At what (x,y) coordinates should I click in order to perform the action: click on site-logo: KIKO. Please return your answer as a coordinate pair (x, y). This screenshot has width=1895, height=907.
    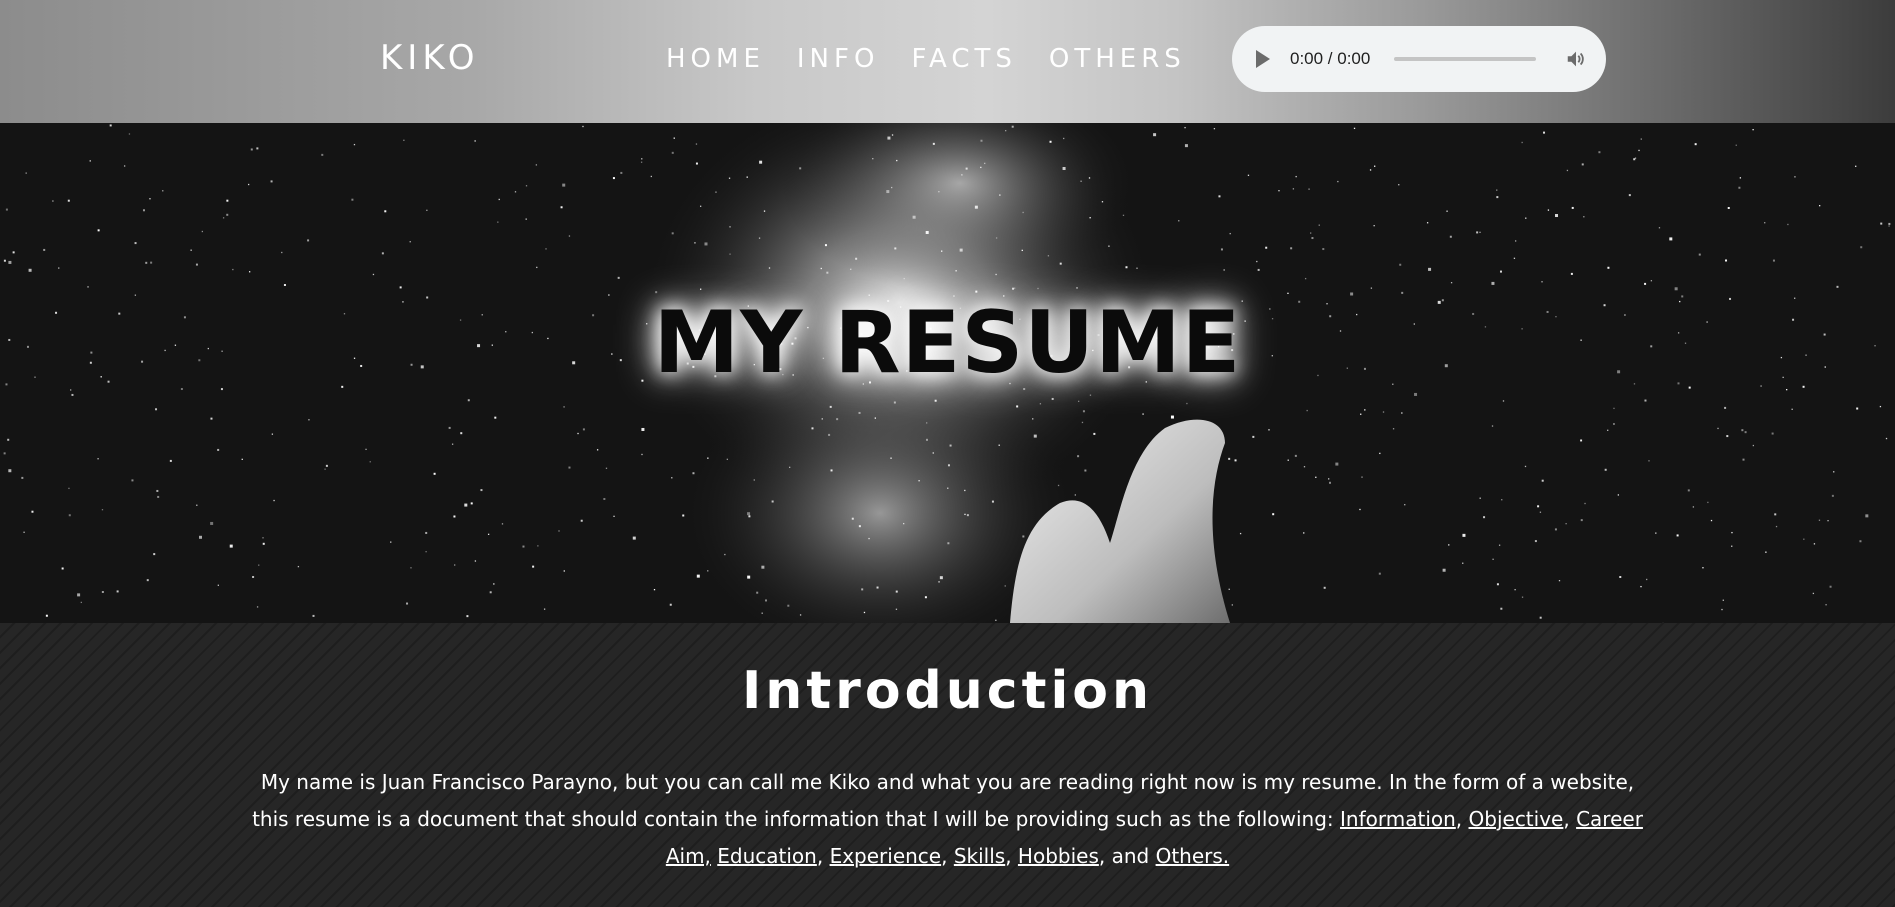
    Looking at the image, I should click on (430, 58).